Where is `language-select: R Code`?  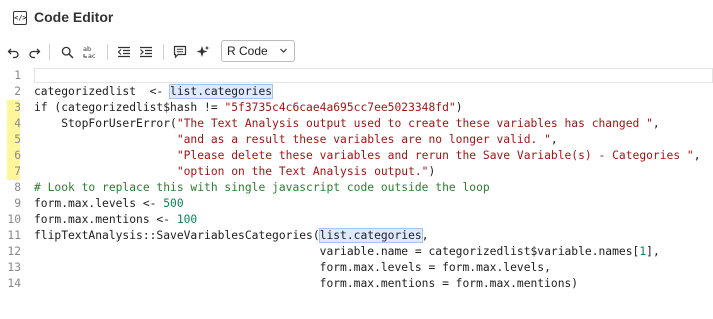
language-select: R Code is located at coordinates (258, 51).